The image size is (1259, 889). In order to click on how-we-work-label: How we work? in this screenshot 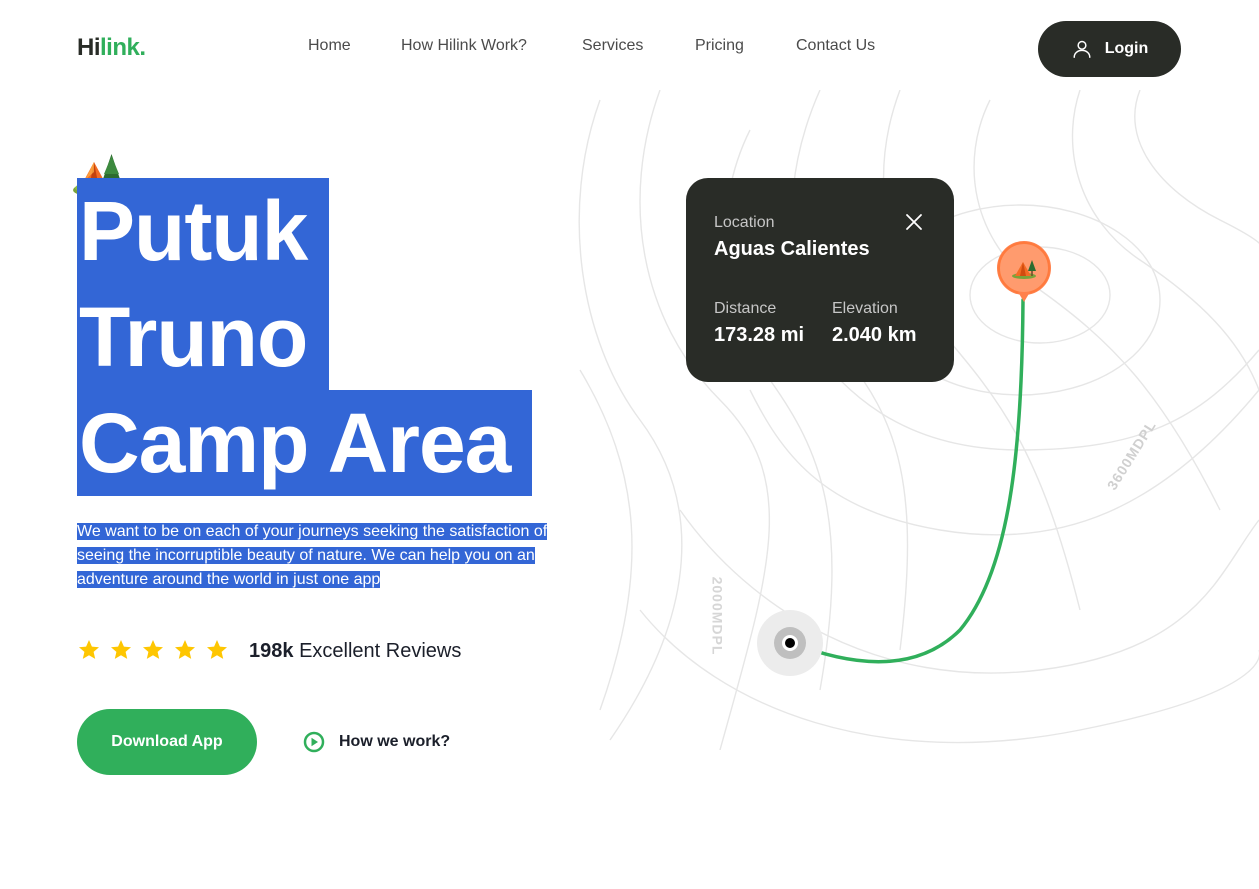, I will do `click(395, 741)`.